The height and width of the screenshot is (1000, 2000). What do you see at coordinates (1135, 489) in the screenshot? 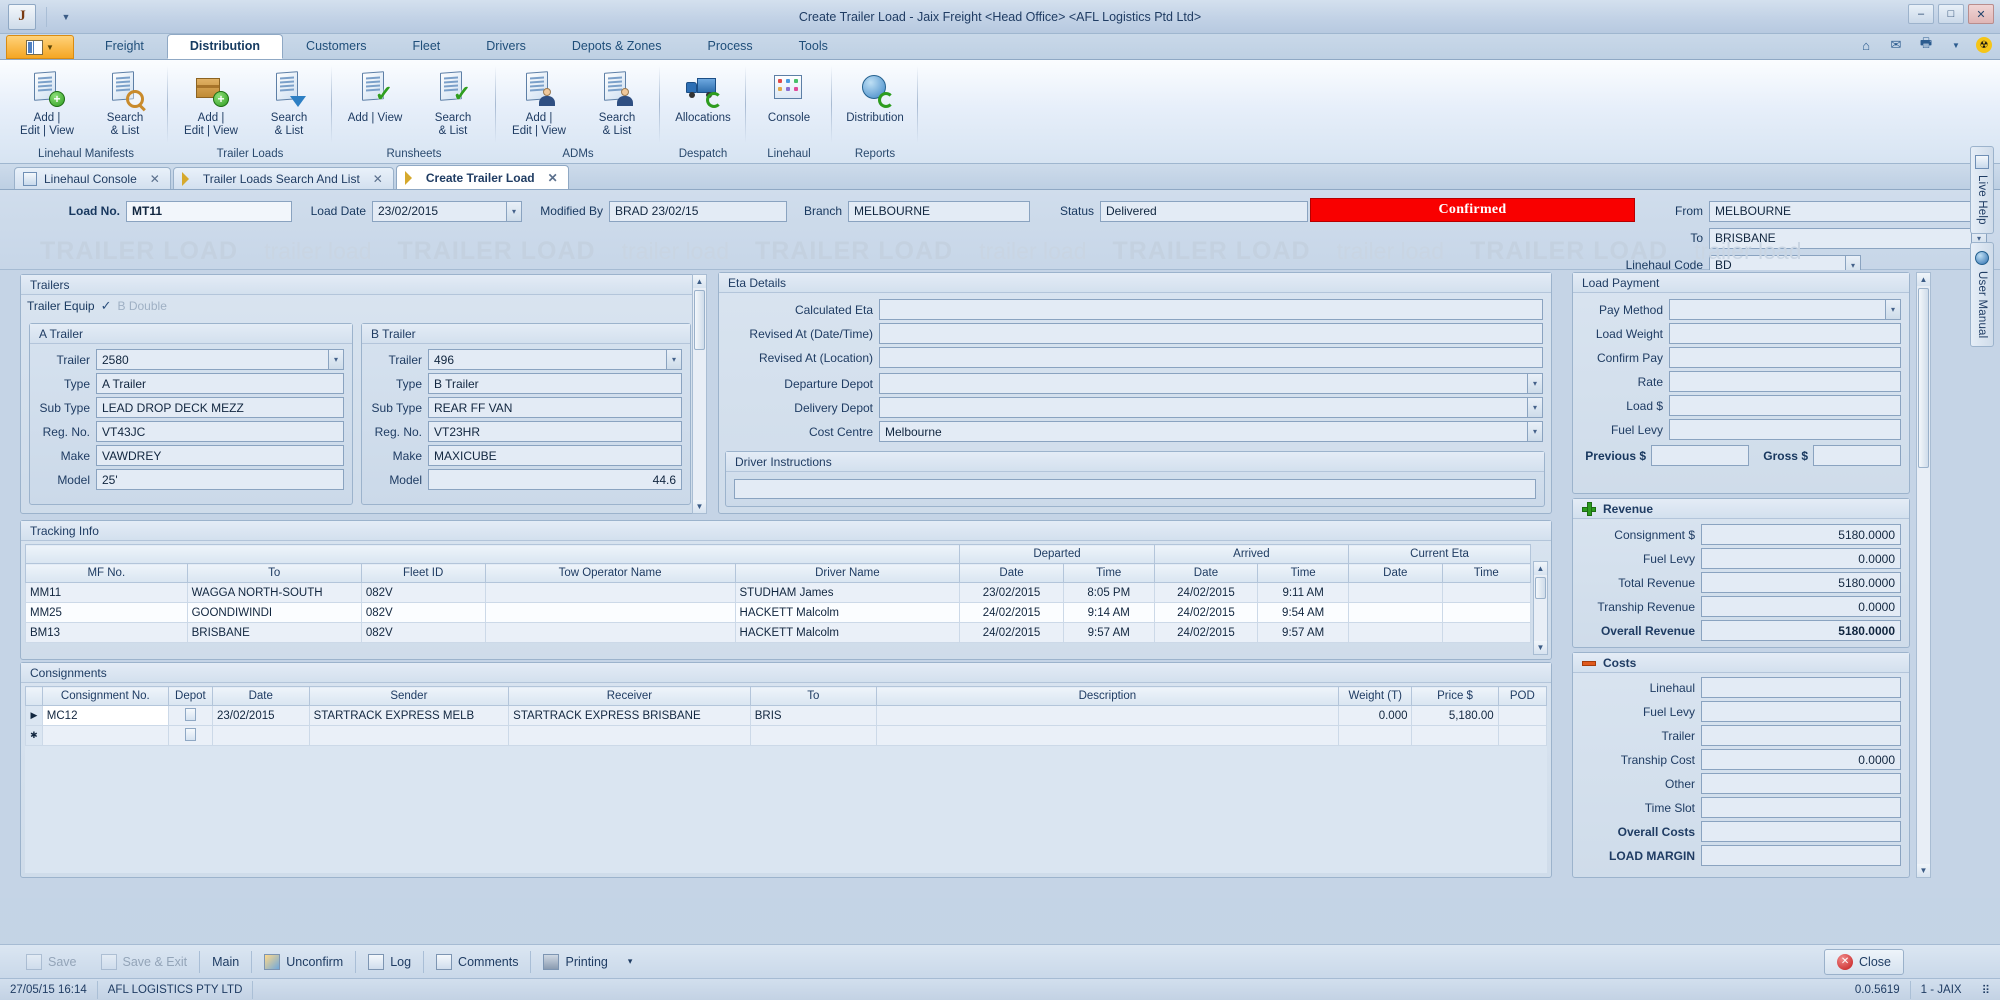
I see `driver-instructions-input` at bounding box center [1135, 489].